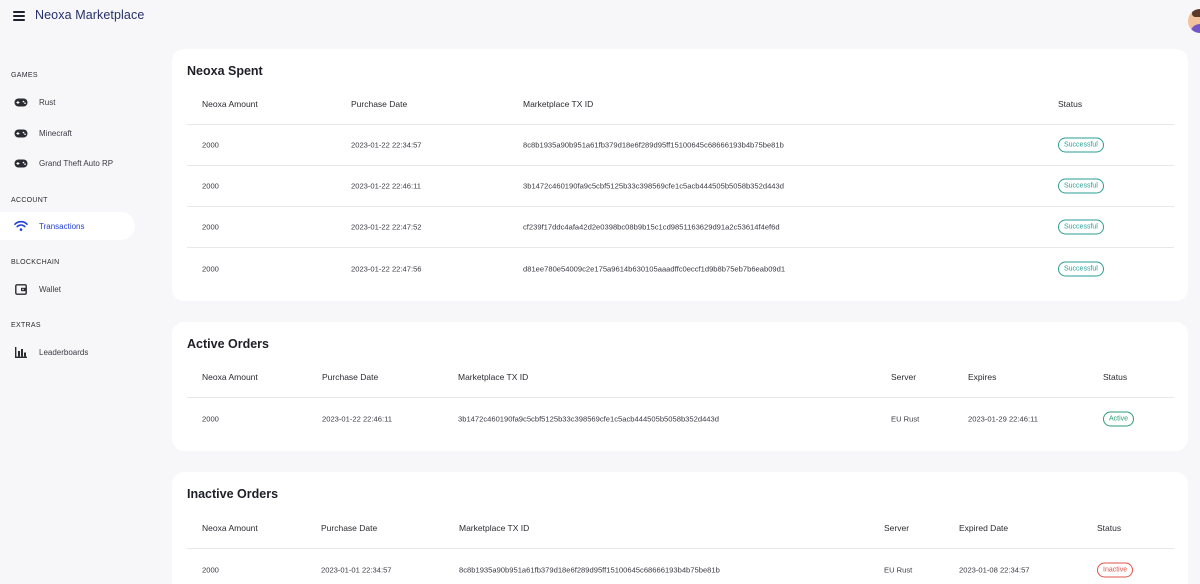 The width and height of the screenshot is (1200, 584). Describe the element at coordinates (982, 377) in the screenshot. I see `column-header: Expires` at that location.